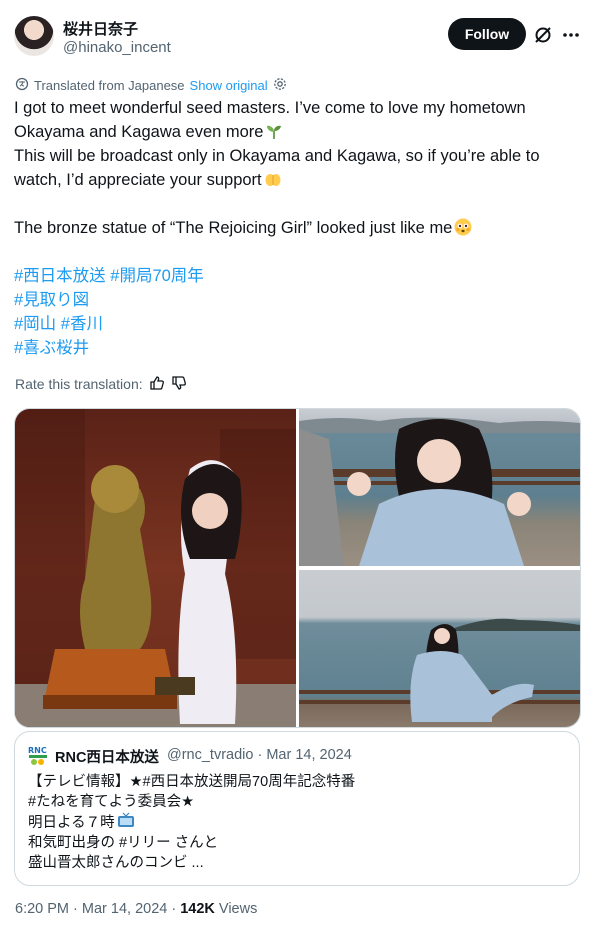 This screenshot has width=593, height=933. Describe the element at coordinates (543, 35) in the screenshot. I see `grok-icon` at that location.